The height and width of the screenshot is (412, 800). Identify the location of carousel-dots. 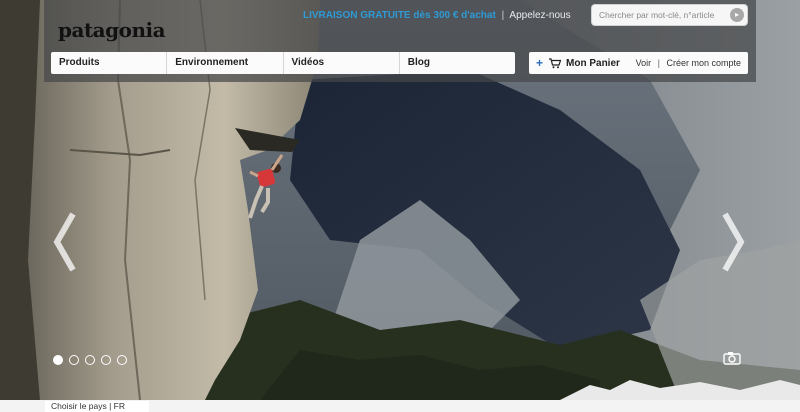
(90, 360).